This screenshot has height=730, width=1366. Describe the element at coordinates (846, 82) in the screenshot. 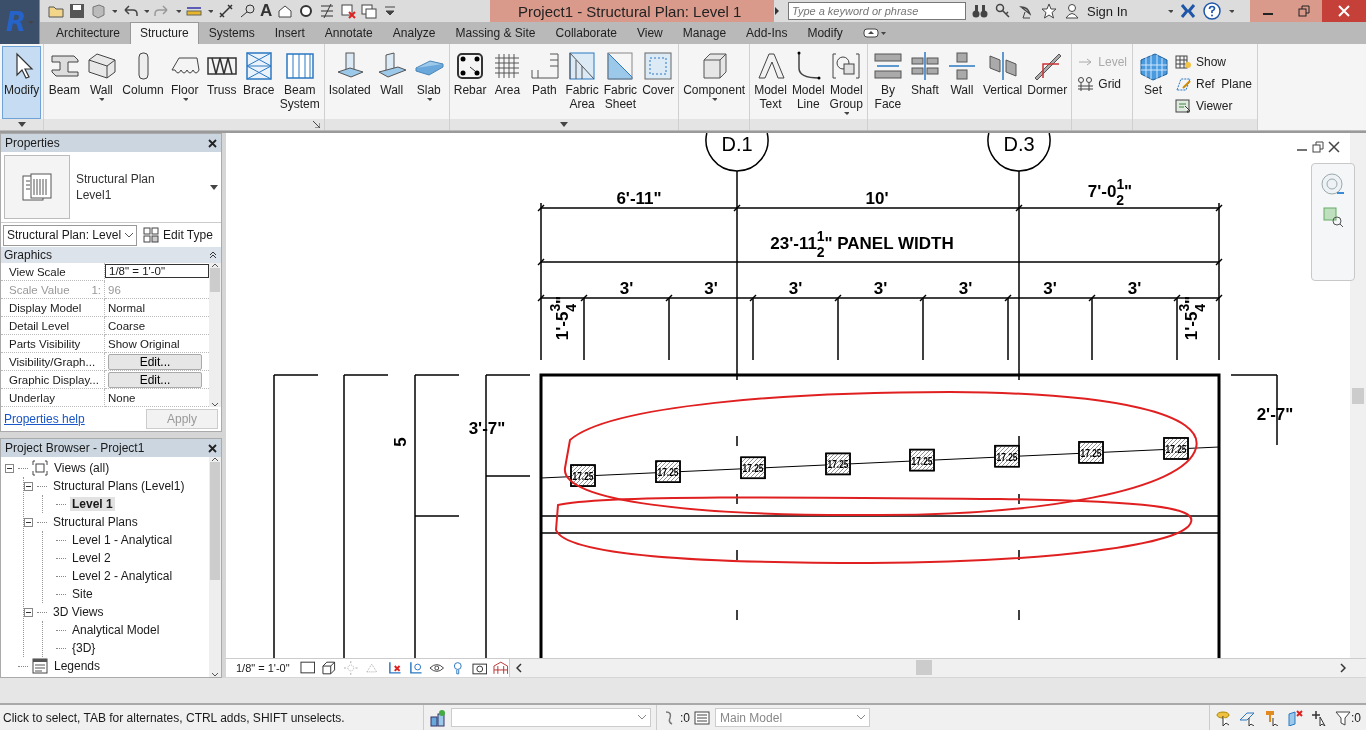

I see `ribbon-button: Model Group` at that location.